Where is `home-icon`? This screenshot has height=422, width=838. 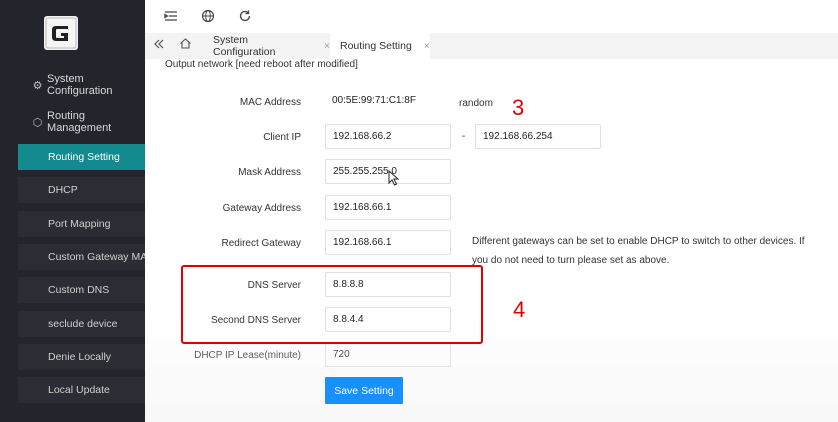
home-icon is located at coordinates (185, 46).